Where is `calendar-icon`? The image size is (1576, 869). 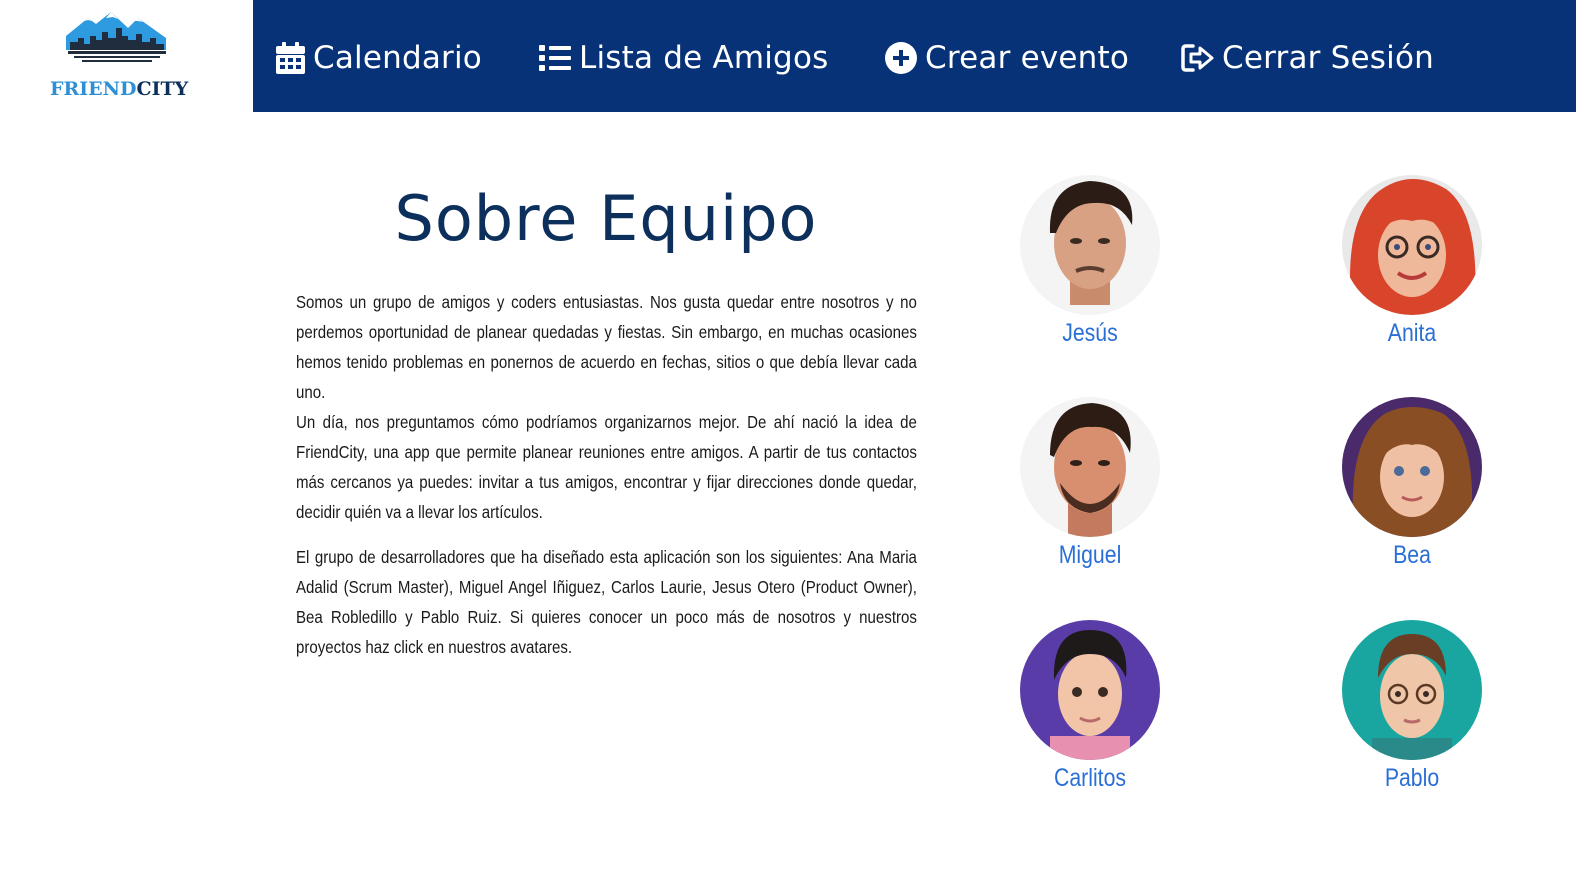
calendar-icon is located at coordinates (290, 58).